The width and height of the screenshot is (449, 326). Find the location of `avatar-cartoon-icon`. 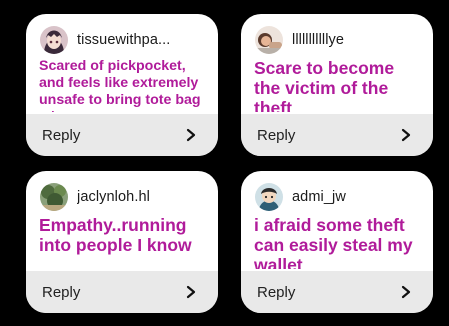

avatar-cartoon-icon is located at coordinates (269, 197).